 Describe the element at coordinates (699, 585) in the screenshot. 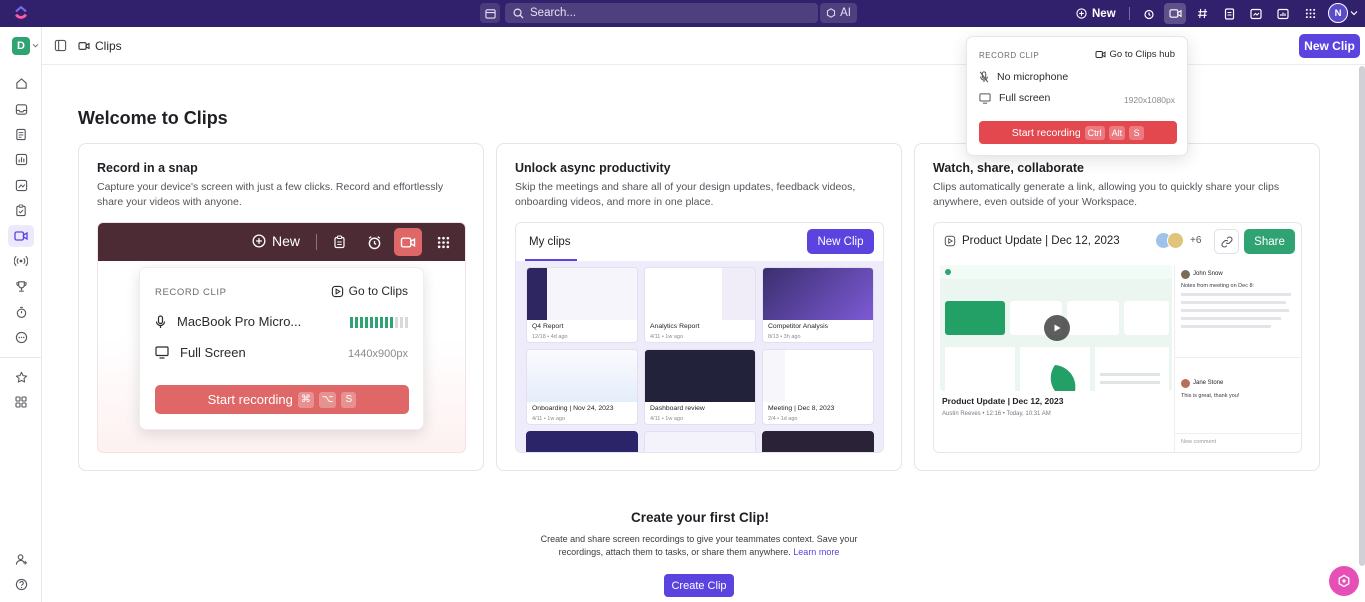

I see `create-clip-button: Create Clip` at that location.